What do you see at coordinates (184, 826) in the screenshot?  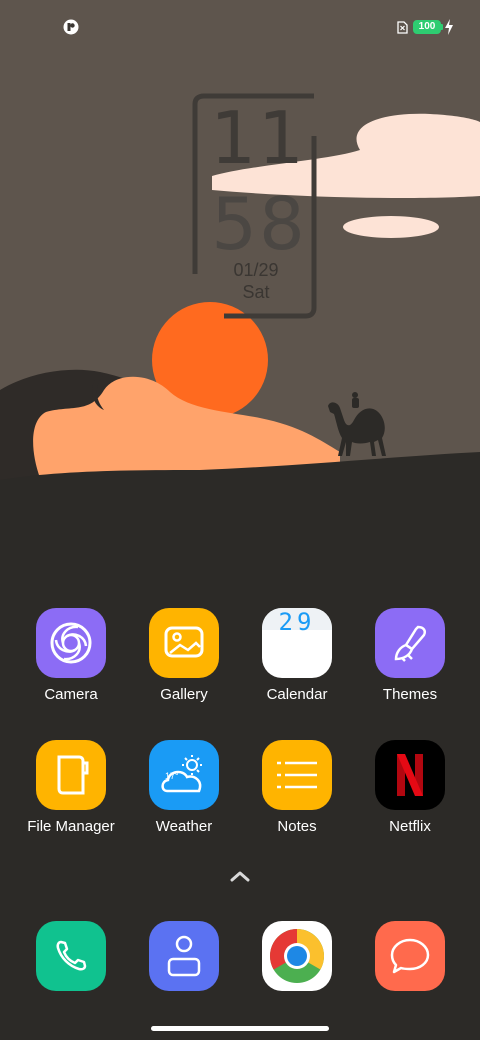 I see `app-label: Weather` at bounding box center [184, 826].